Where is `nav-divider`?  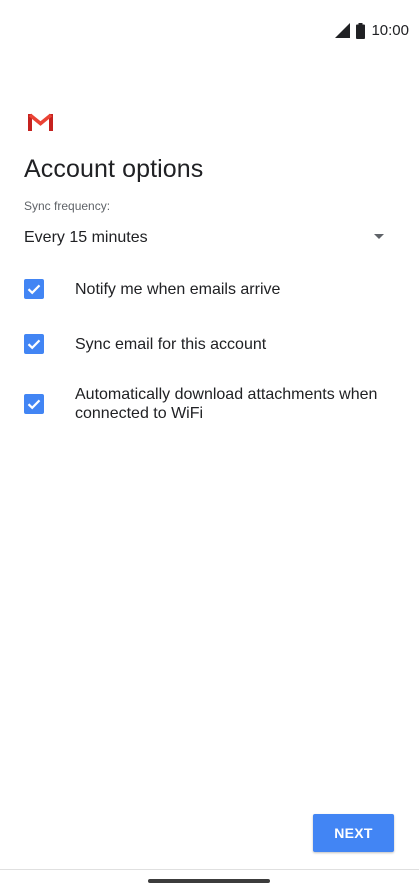
nav-divider is located at coordinates (209, 869).